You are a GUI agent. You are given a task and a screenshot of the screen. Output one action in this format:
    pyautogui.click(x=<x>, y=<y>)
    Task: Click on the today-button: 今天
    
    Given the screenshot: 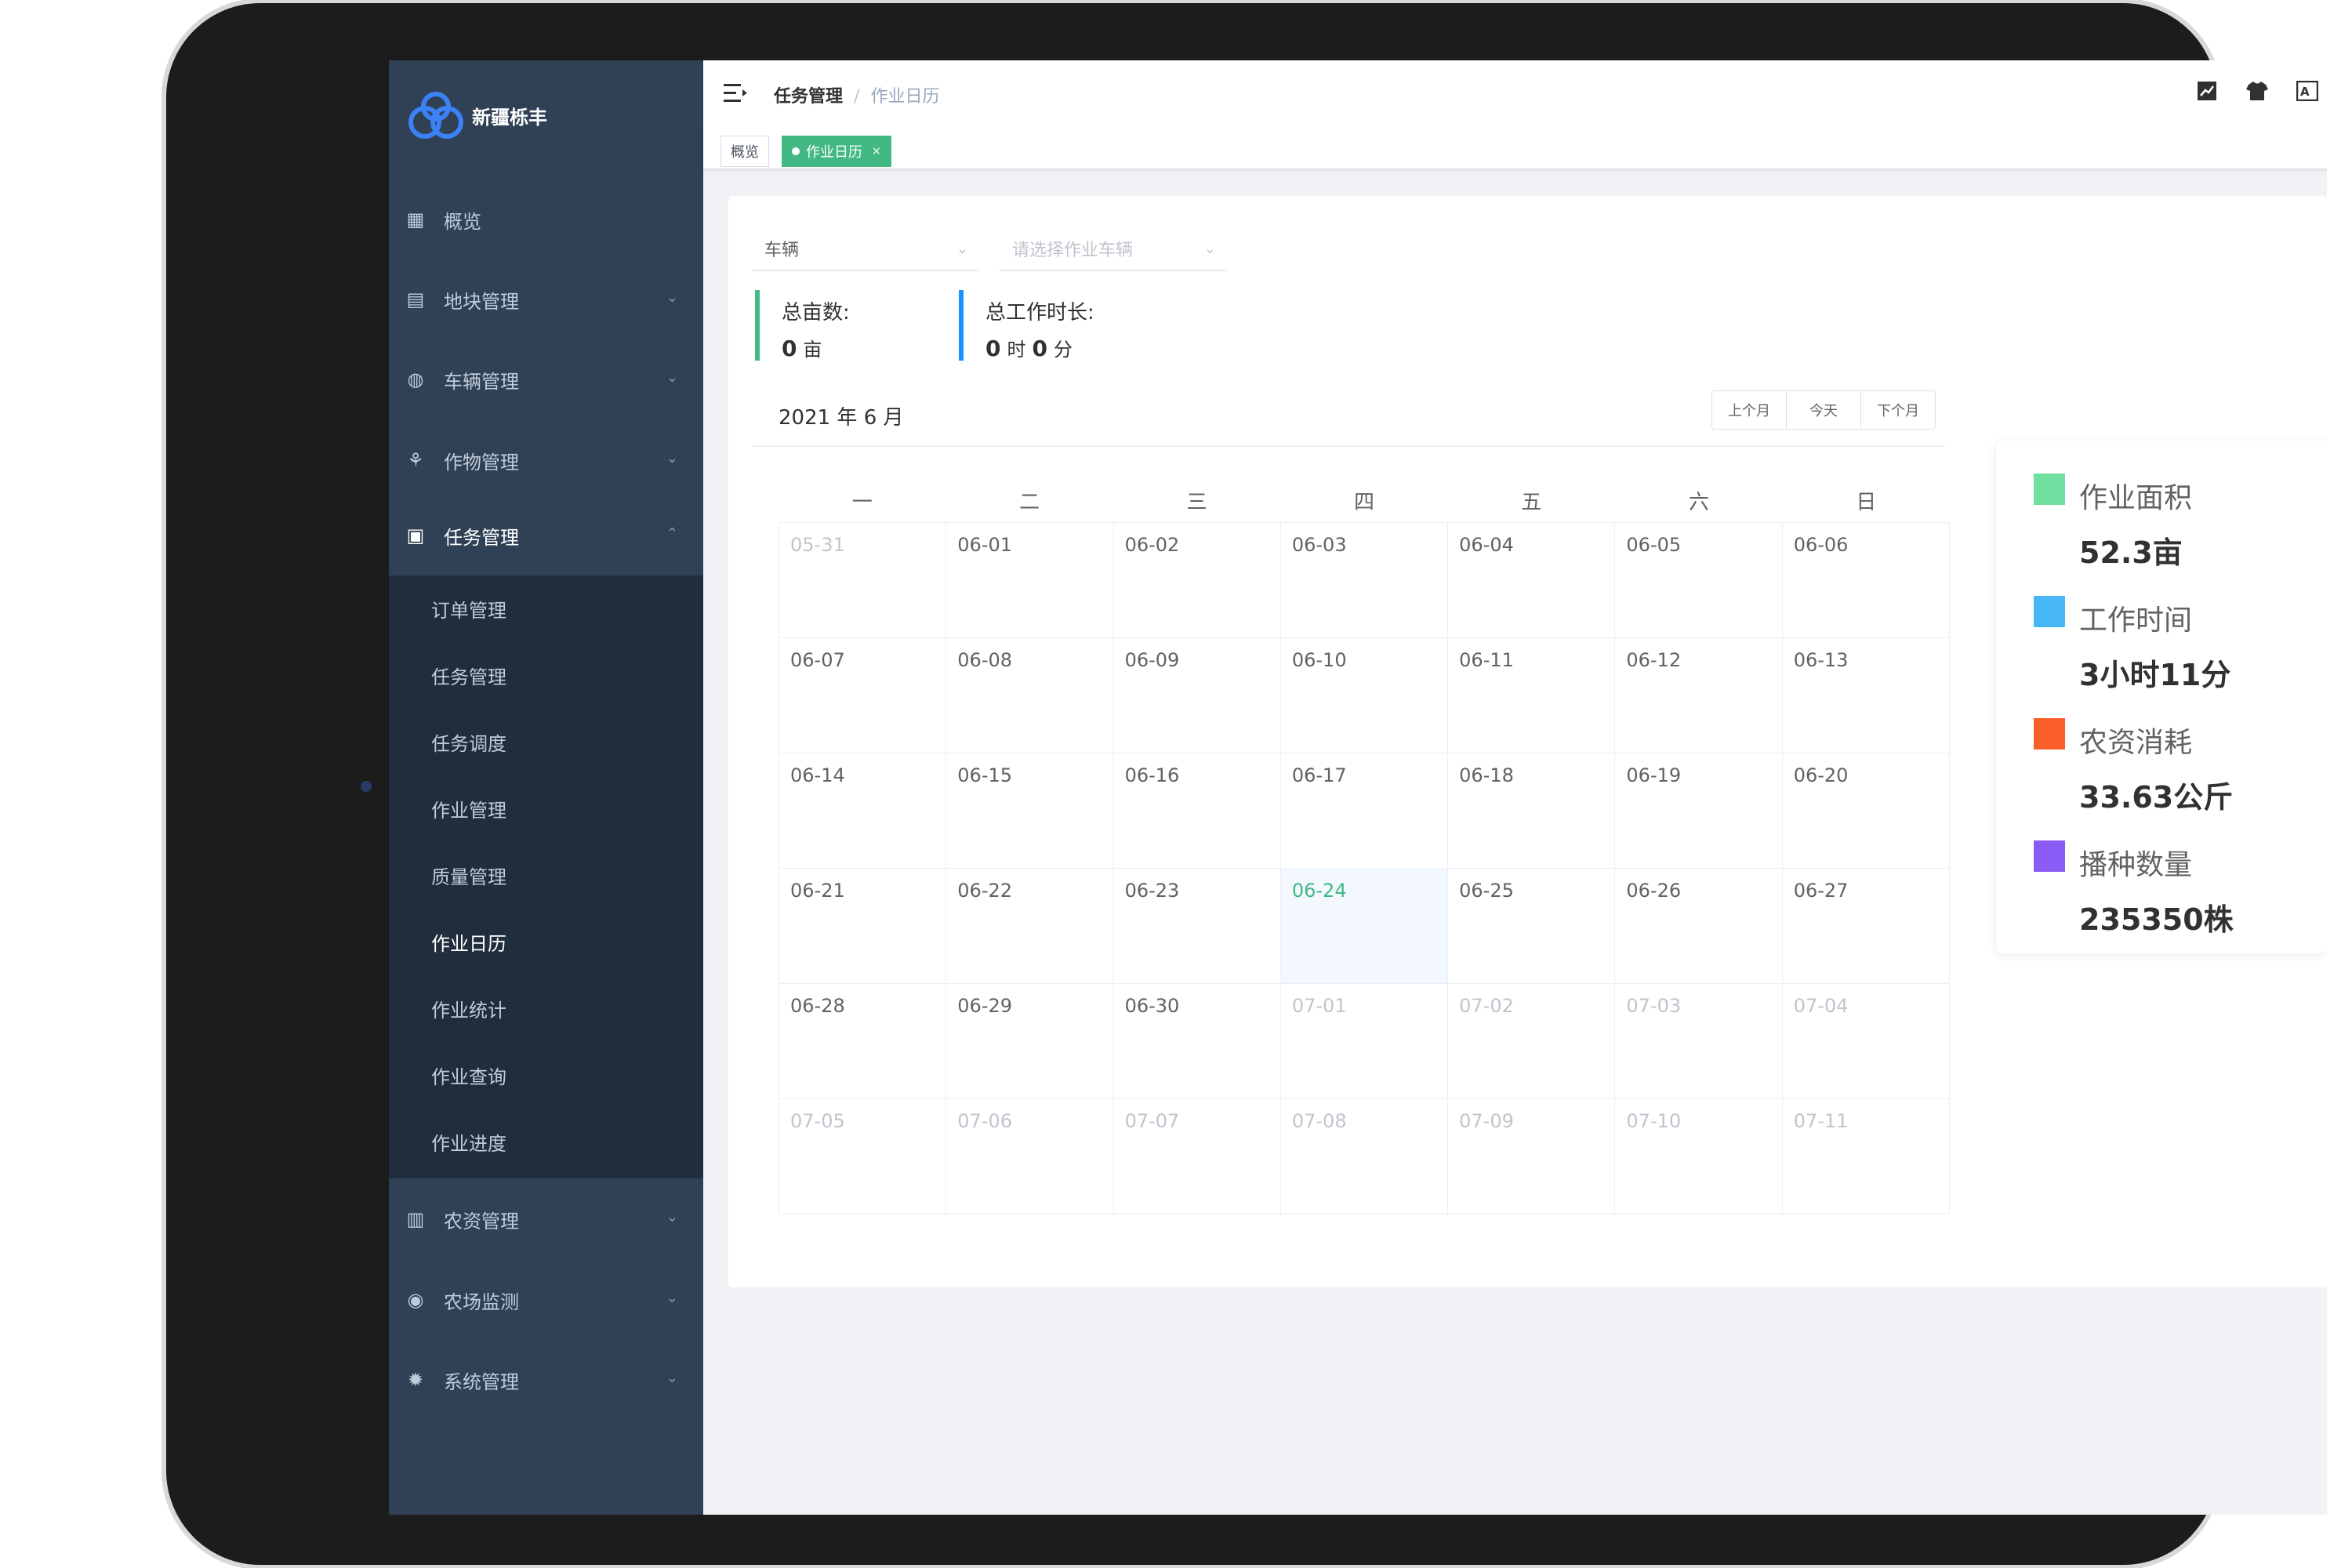 What is the action you would take?
    pyautogui.click(x=1824, y=410)
    